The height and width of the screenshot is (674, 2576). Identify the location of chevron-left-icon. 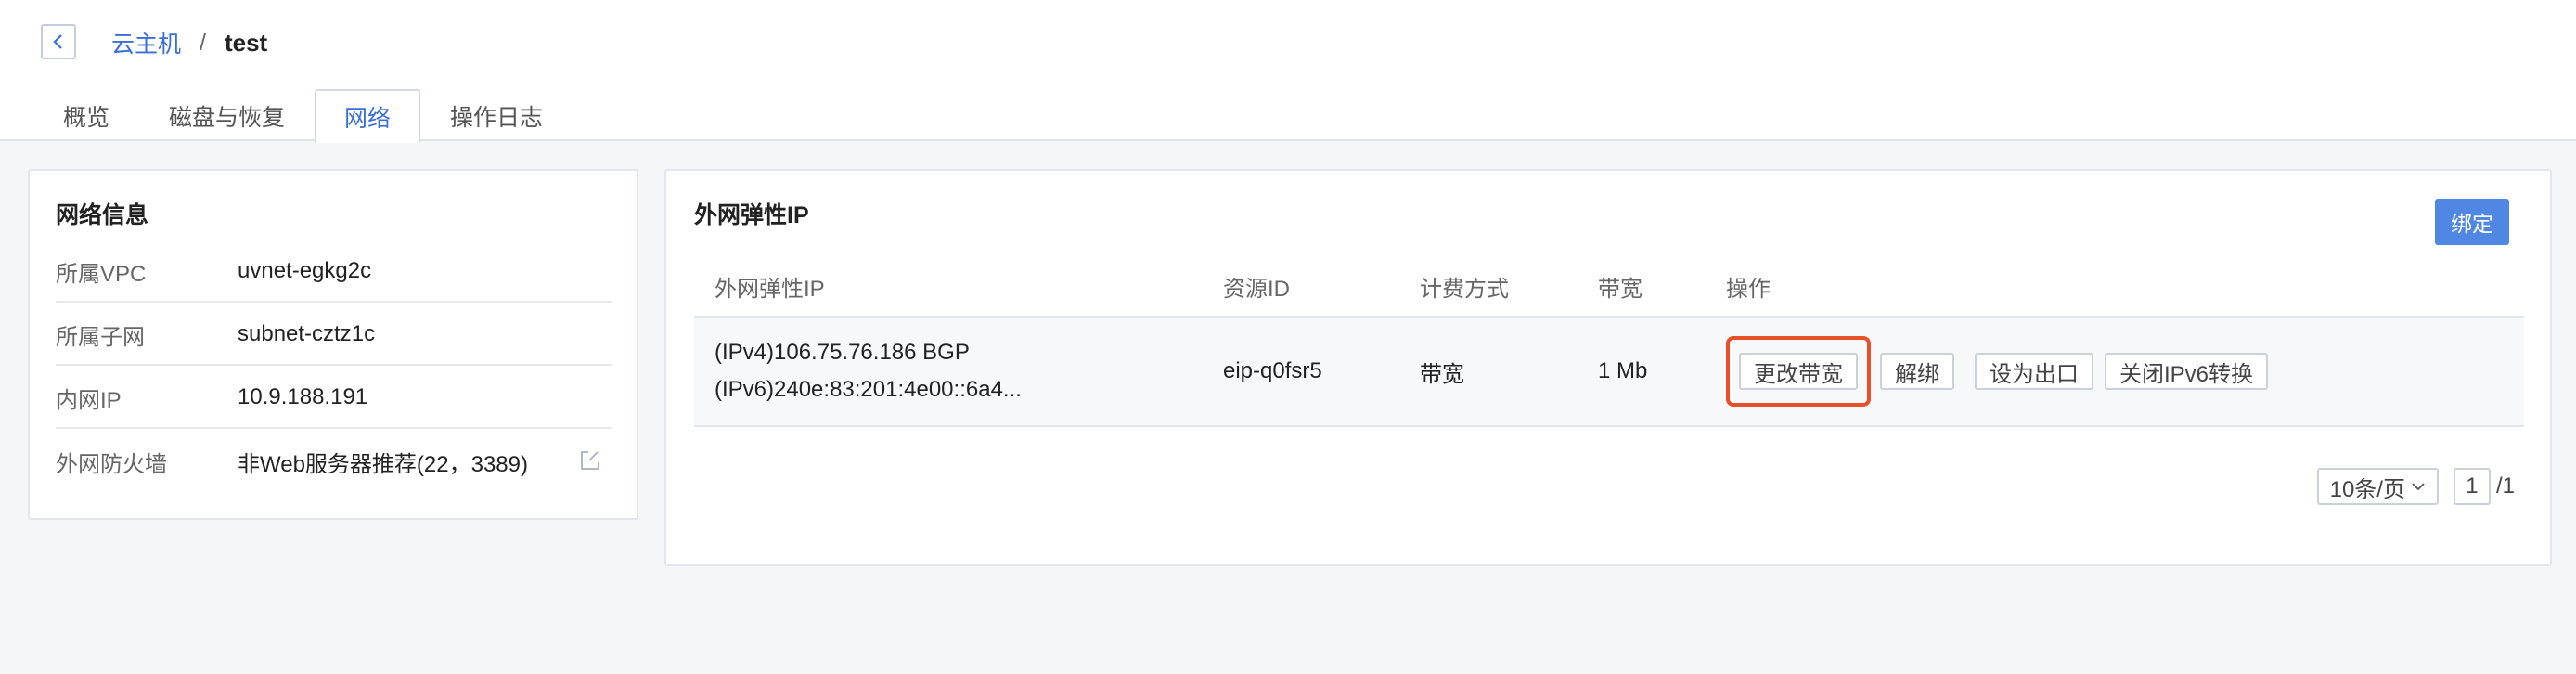
(58, 41).